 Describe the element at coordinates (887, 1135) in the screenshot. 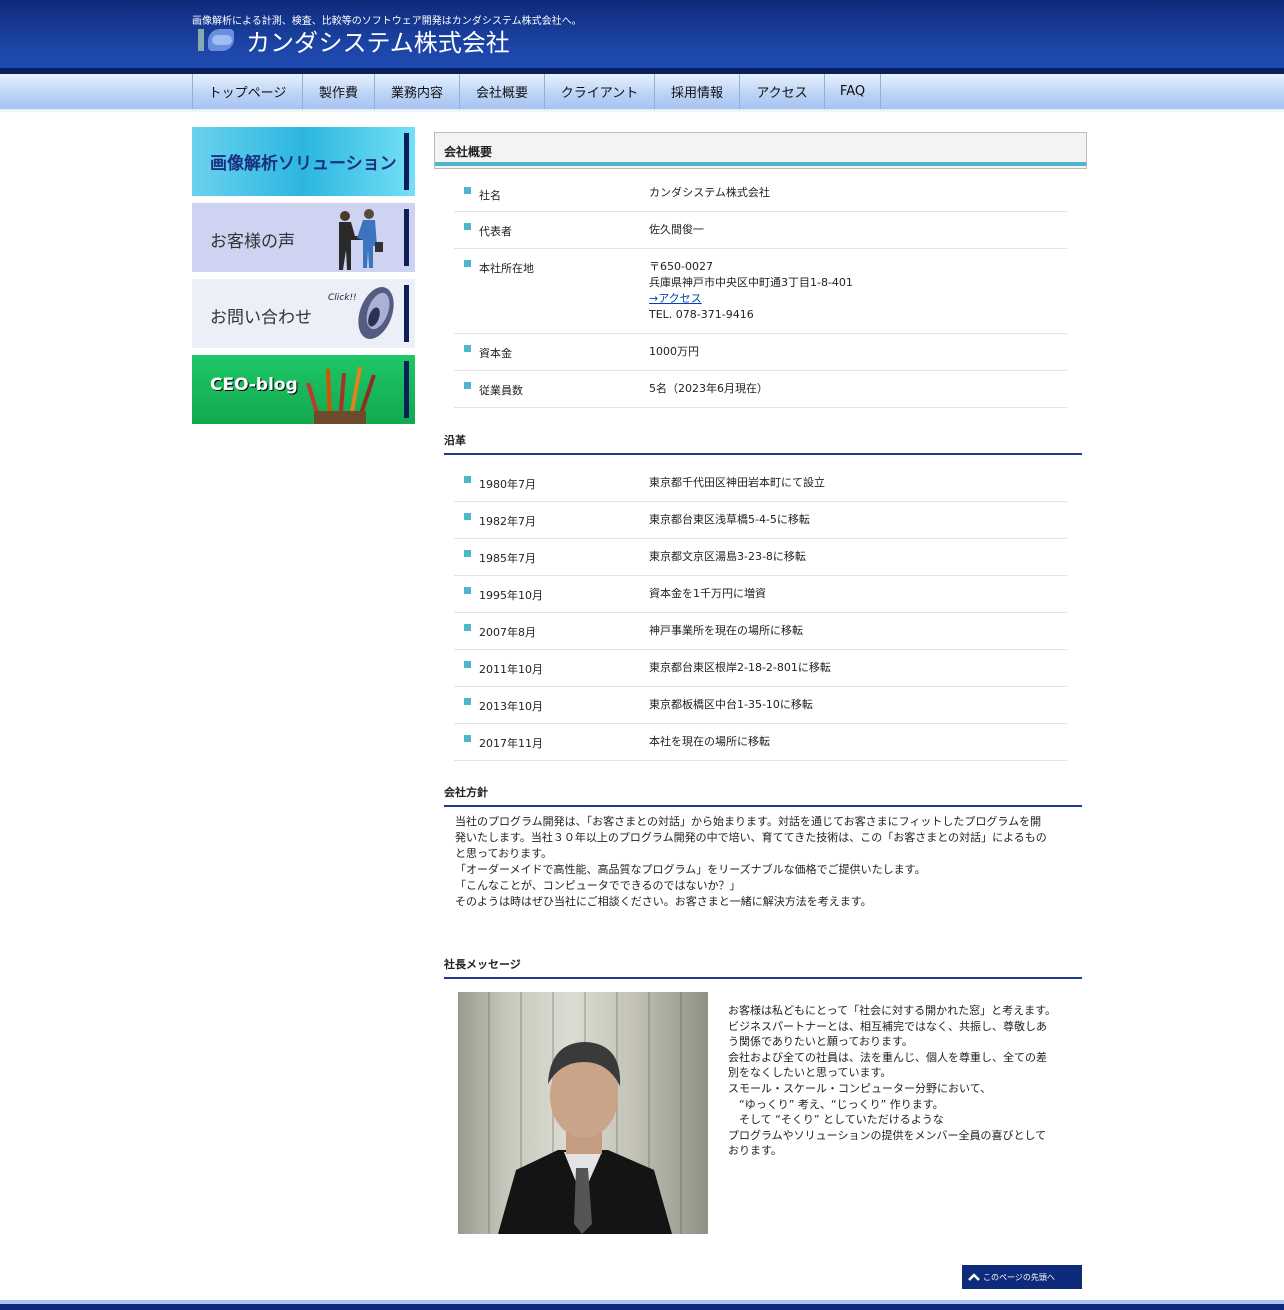

I see `message-line: プログラムやソリューションの提供をメンバー全員の喜びとして` at that location.